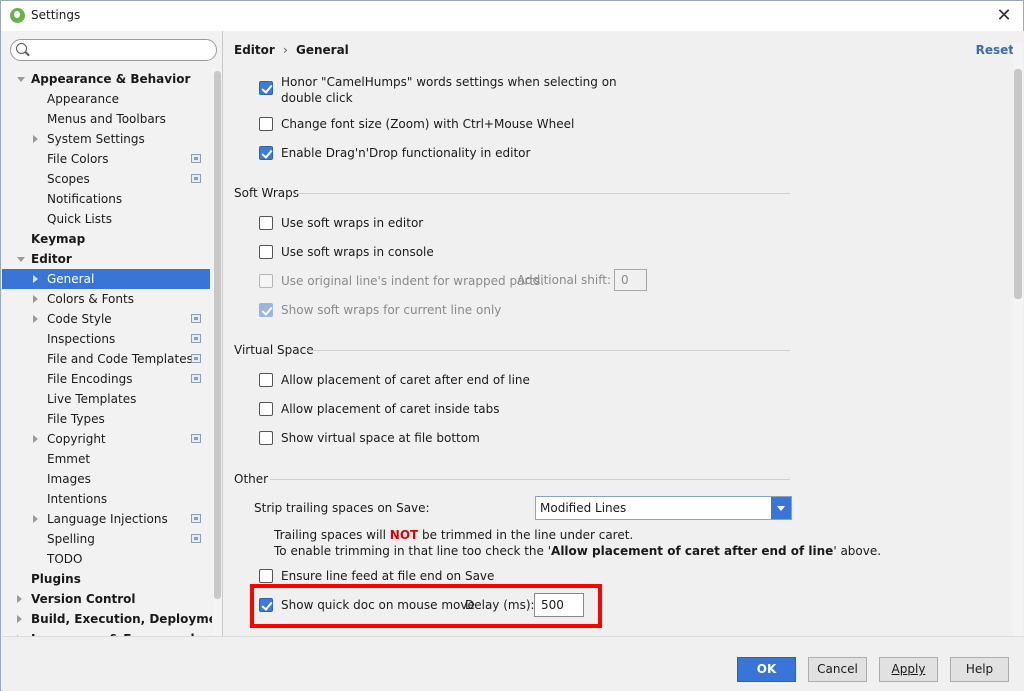 This screenshot has width=1024, height=691. Describe the element at coordinates (65, 559) in the screenshot. I see `sidebar-item-label: TODO` at that location.